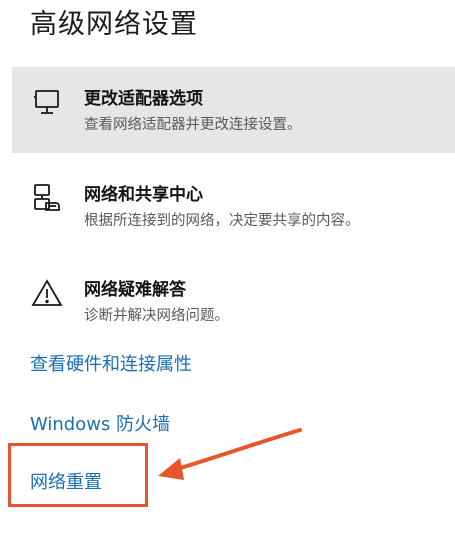 This screenshot has width=455, height=539. What do you see at coordinates (78, 475) in the screenshot?
I see `annotation-highlight-box` at bounding box center [78, 475].